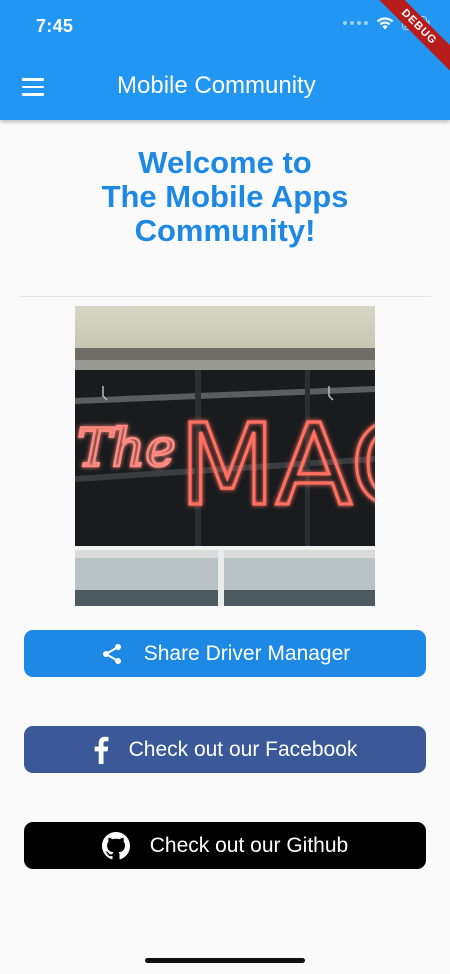  What do you see at coordinates (225, 230) in the screenshot?
I see `welcome-line-3: Community!` at bounding box center [225, 230].